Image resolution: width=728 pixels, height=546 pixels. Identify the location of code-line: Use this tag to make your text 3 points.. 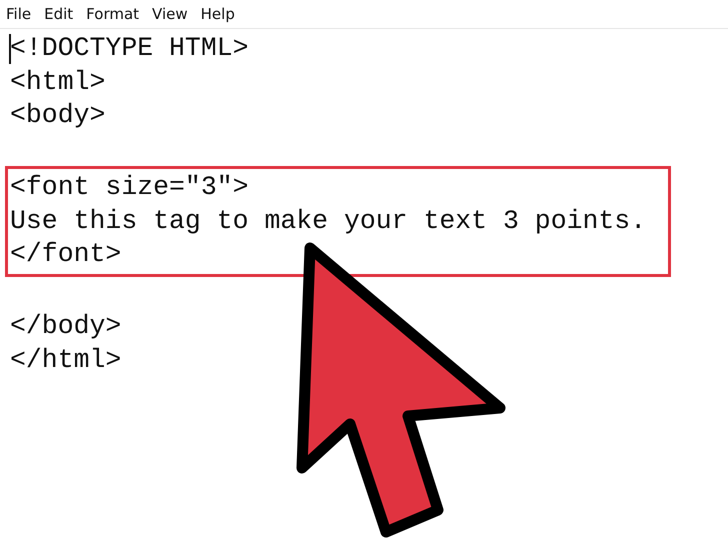
(328, 221).